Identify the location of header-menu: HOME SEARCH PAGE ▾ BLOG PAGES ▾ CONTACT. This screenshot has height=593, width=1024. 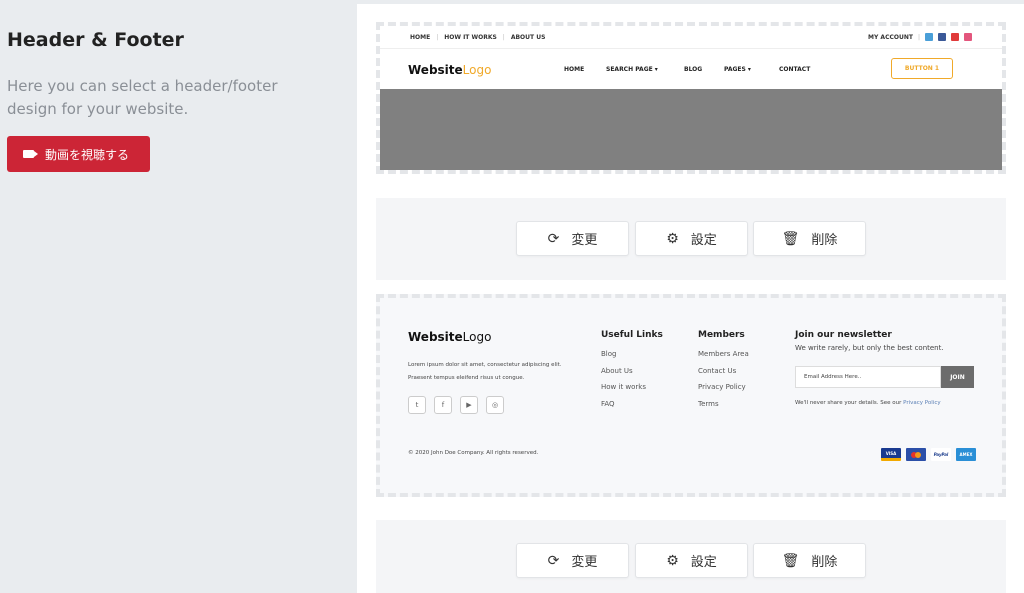
(687, 69).